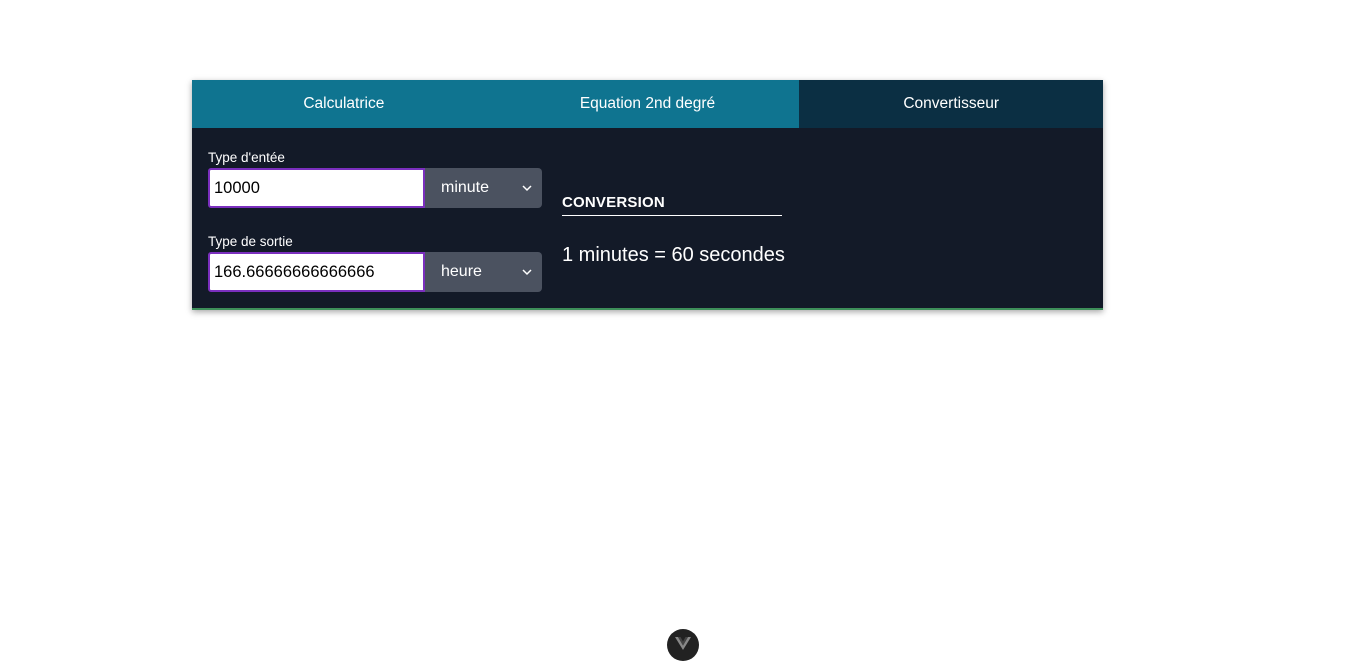  I want to click on input-unit-select: minute, so click(483, 188).